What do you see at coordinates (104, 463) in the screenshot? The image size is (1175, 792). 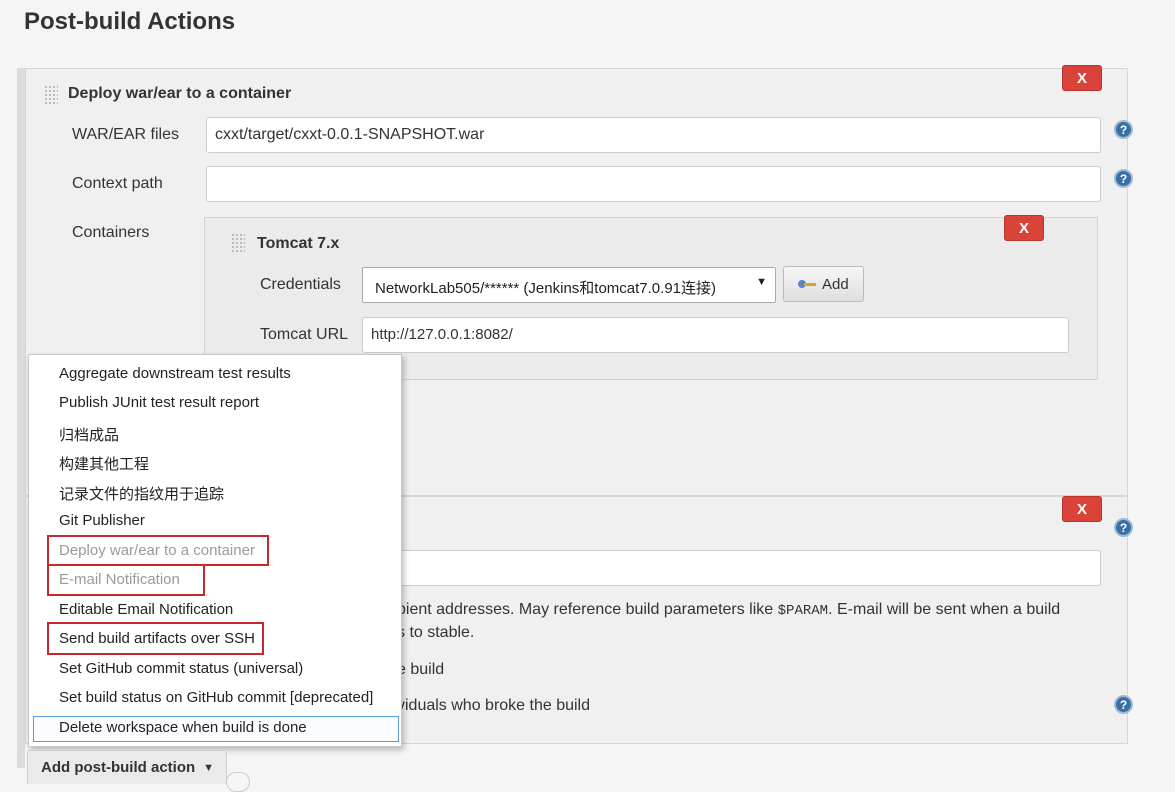 I see `menu-item-build-other-projects: 构建其他工程` at bounding box center [104, 463].